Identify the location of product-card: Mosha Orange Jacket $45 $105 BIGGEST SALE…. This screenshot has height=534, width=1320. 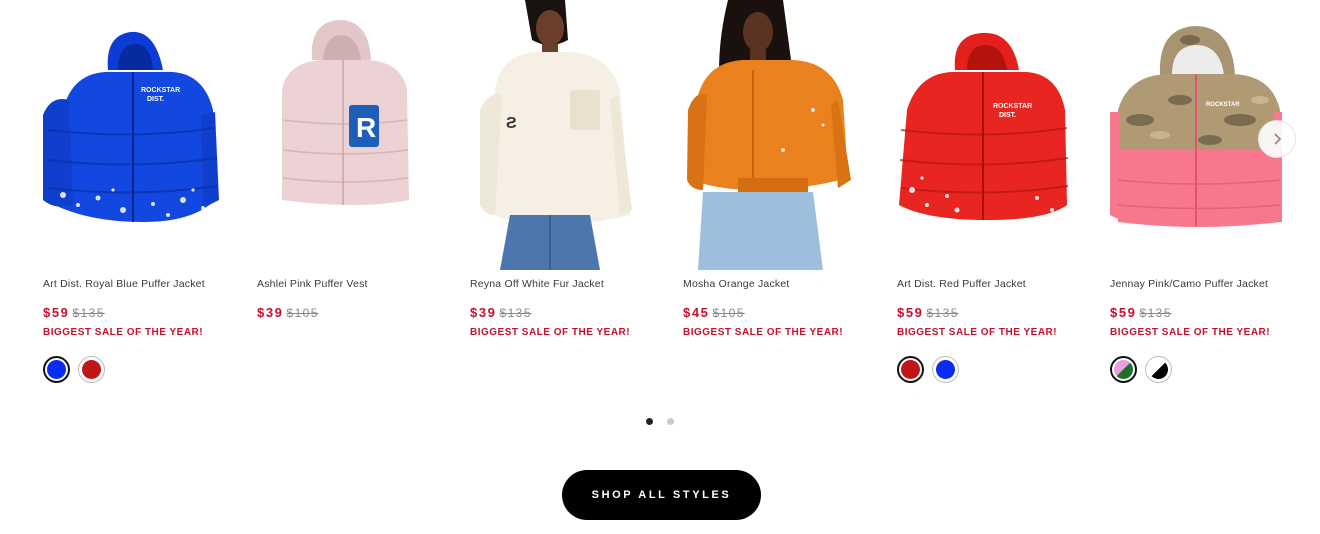
(783, 169).